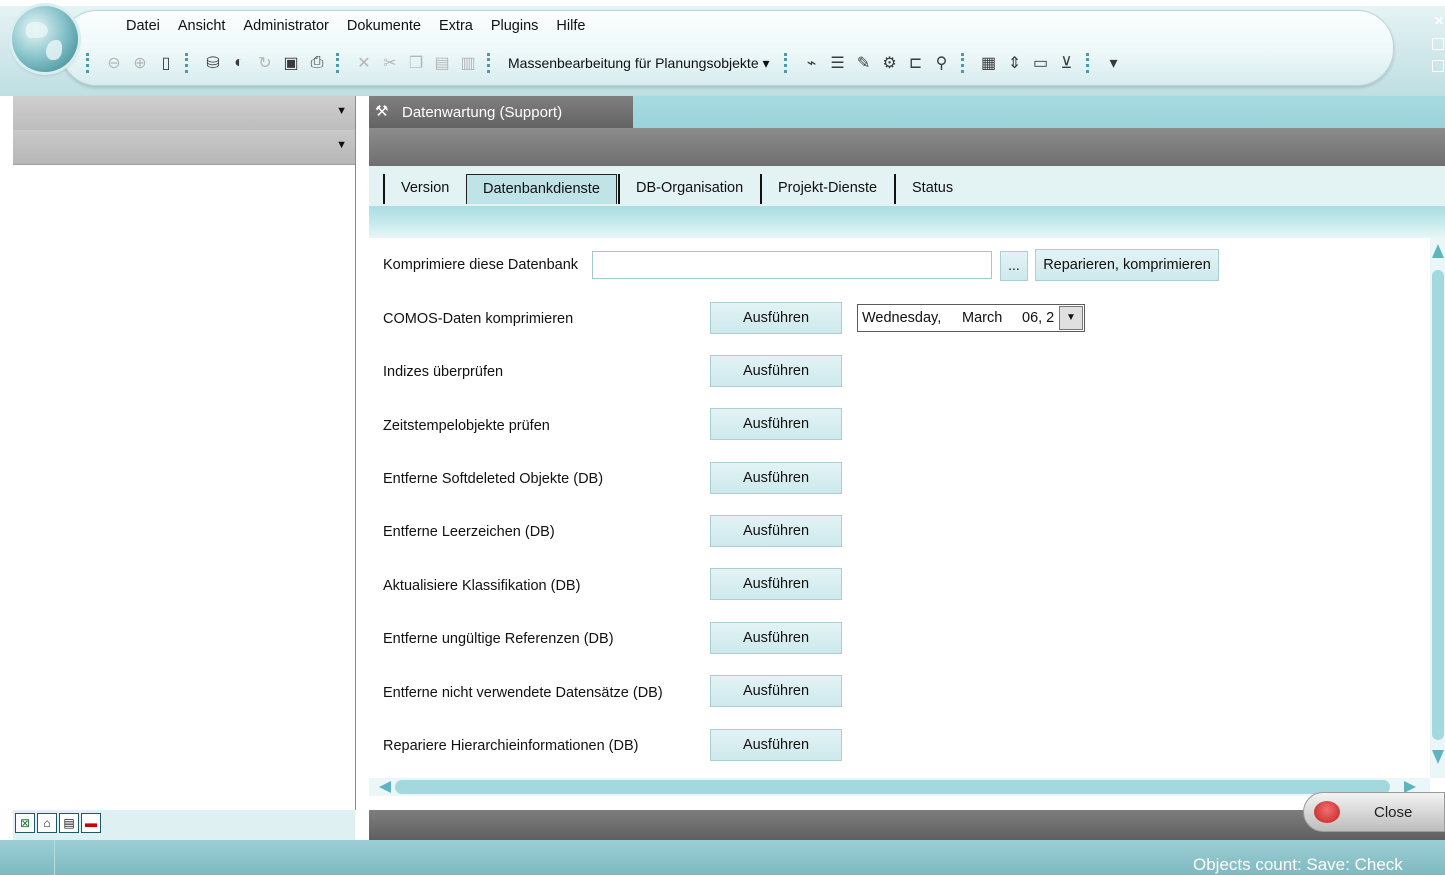 The height and width of the screenshot is (875, 1445). Describe the element at coordinates (907, 222) in the screenshot. I see `content-header-band` at that location.